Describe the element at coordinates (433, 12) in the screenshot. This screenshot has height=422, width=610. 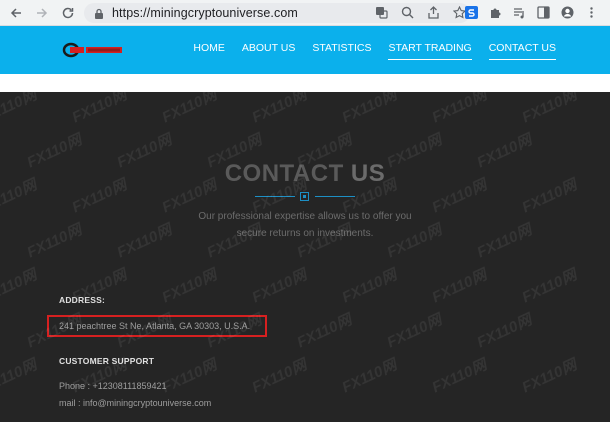
I see `share-icon` at that location.